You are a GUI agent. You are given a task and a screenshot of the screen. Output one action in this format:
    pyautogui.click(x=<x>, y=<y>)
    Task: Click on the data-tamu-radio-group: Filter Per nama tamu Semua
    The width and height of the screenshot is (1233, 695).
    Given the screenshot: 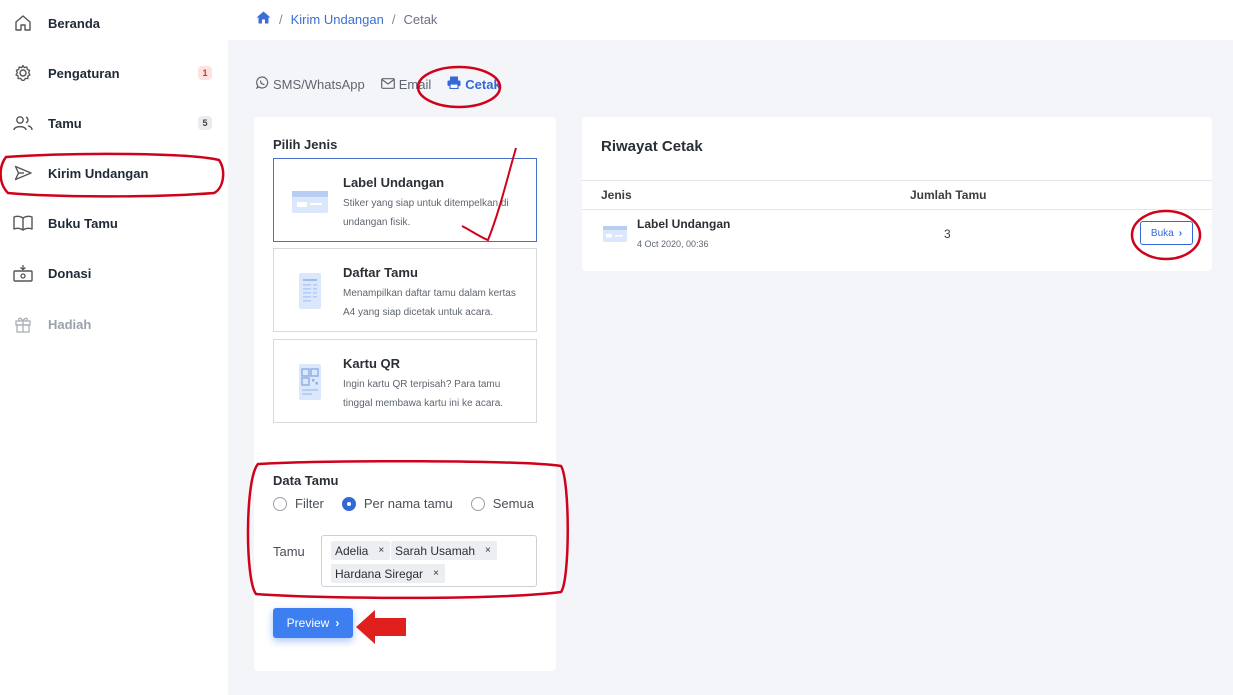 What is the action you would take?
    pyautogui.click(x=412, y=503)
    